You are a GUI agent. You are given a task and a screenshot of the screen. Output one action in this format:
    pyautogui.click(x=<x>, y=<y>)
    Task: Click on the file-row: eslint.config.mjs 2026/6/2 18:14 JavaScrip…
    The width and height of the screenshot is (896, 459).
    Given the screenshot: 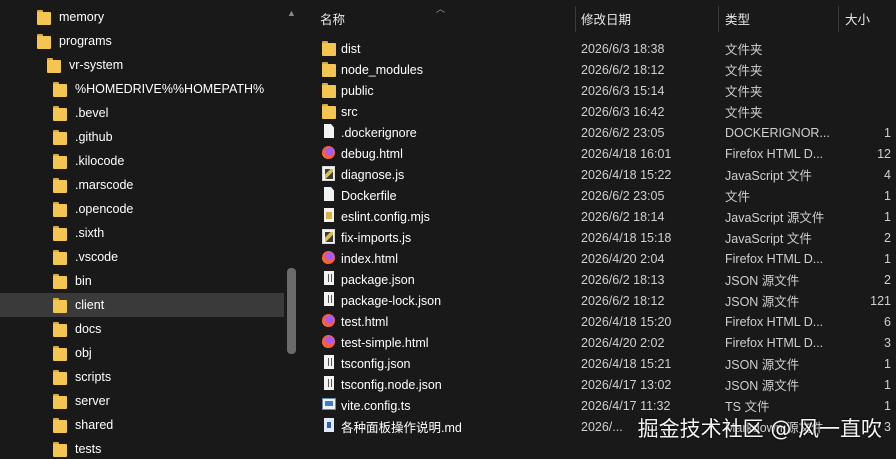 What is the action you would take?
    pyautogui.click(x=598, y=216)
    